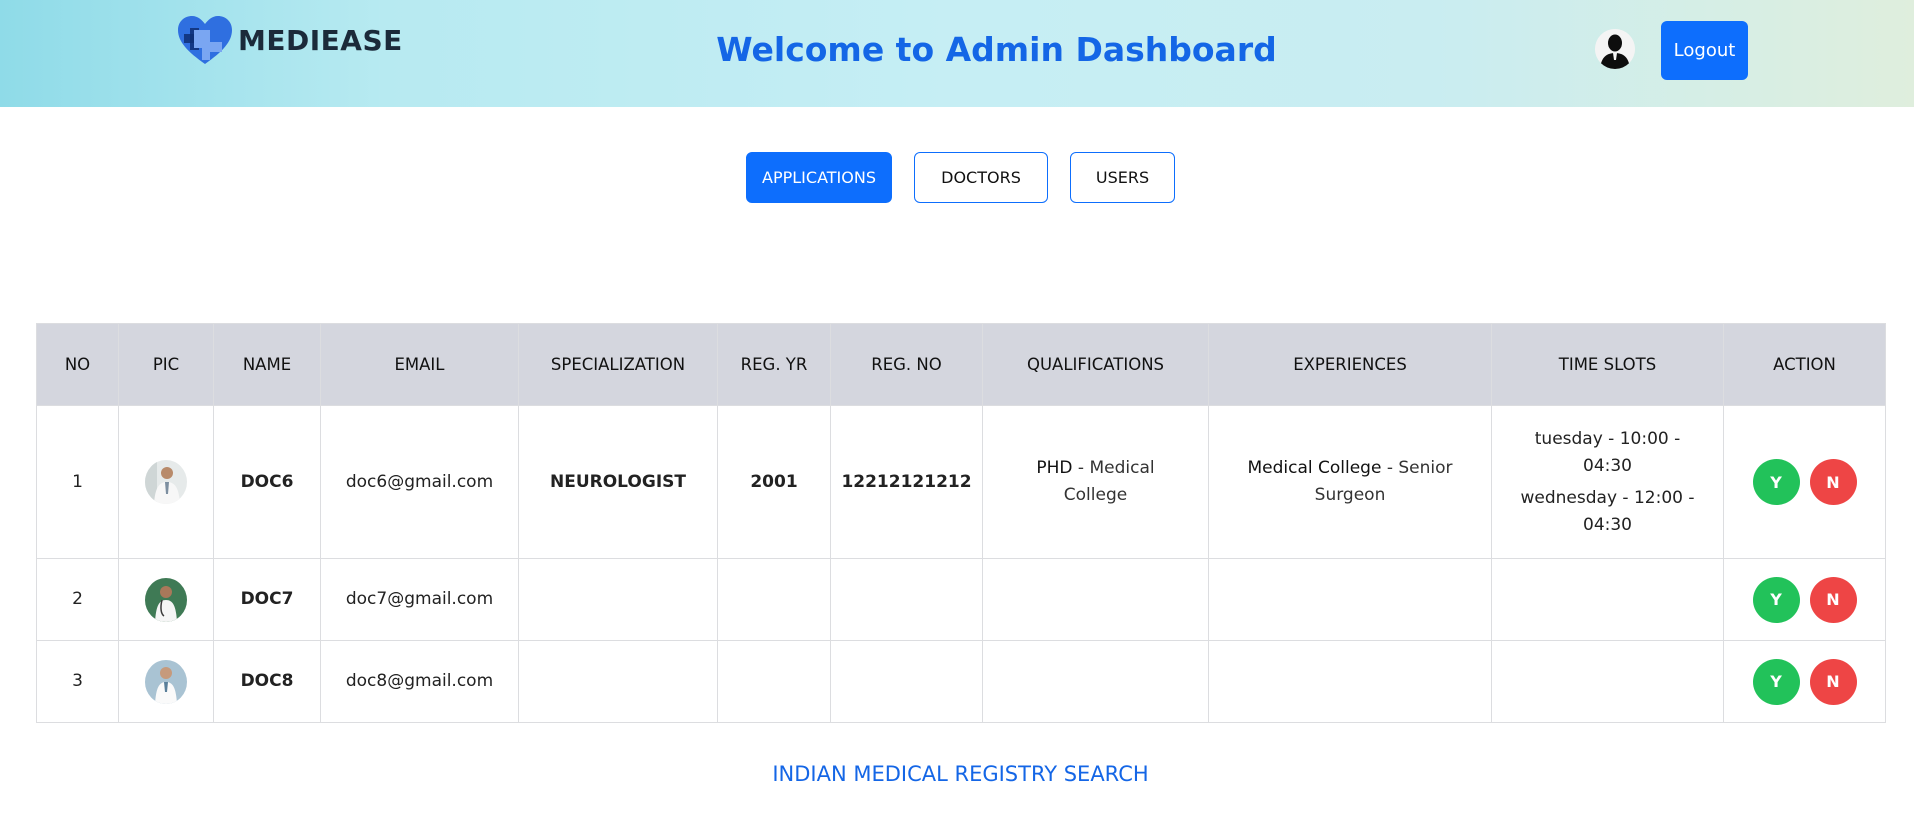 The width and height of the screenshot is (1914, 823). I want to click on user-silhouette-icon, so click(1615, 49).